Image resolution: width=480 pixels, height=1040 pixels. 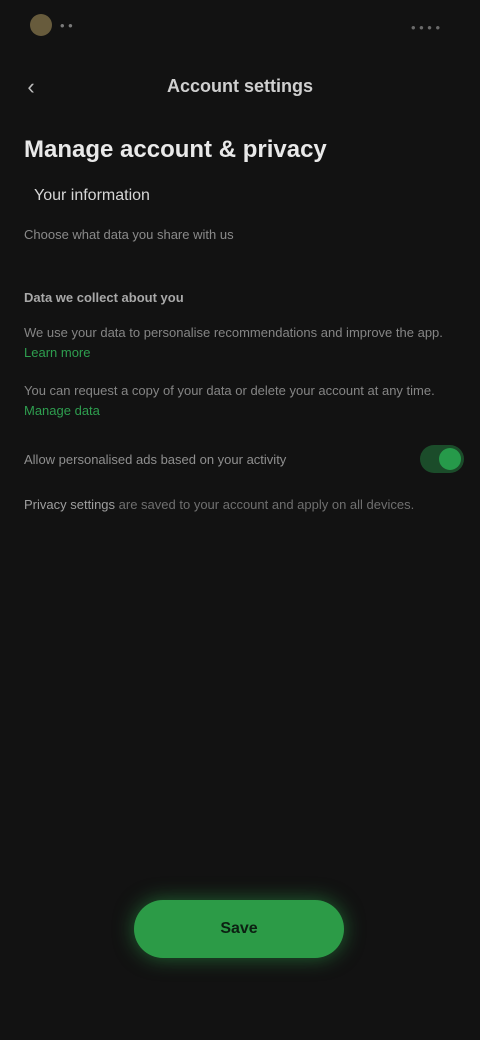 I want to click on status-left: • •, so click(x=51, y=25).